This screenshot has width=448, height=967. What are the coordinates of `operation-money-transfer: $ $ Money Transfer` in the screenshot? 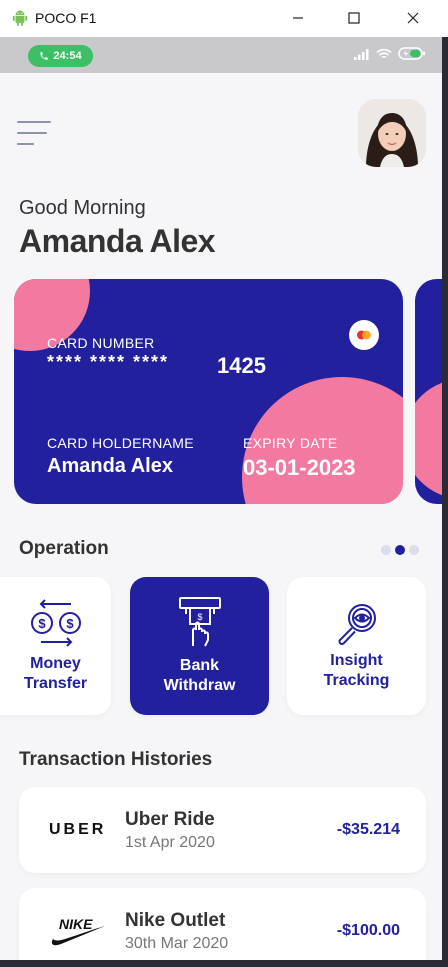 It's located at (55, 646).